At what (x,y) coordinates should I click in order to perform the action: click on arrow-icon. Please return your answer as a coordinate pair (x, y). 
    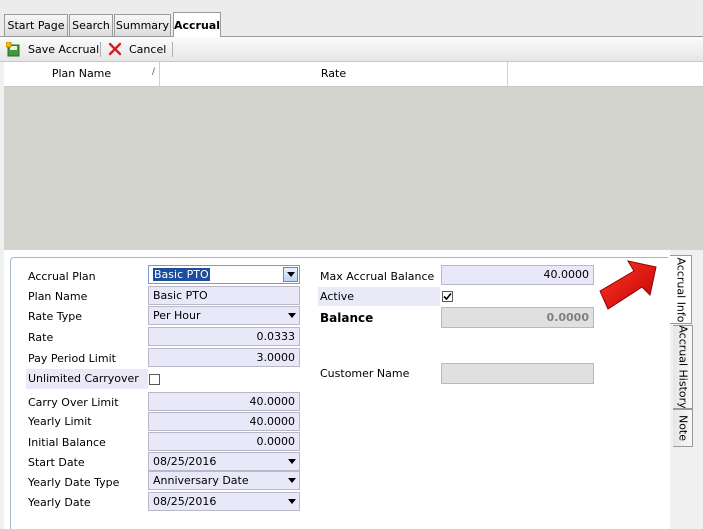
    Looking at the image, I should click on (628, 285).